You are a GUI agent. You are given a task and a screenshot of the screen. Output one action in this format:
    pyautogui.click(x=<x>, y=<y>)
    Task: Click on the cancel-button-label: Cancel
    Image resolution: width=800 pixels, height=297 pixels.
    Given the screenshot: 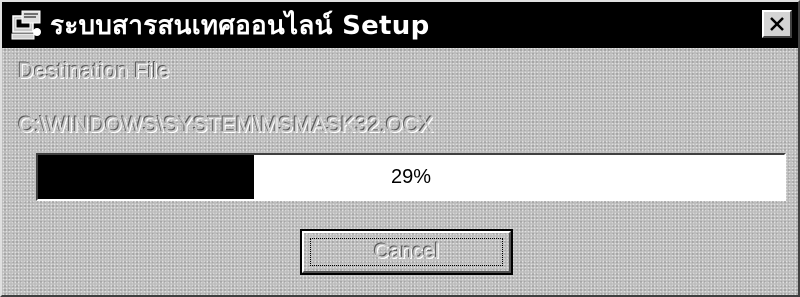 What is the action you would take?
    pyautogui.click(x=406, y=251)
    